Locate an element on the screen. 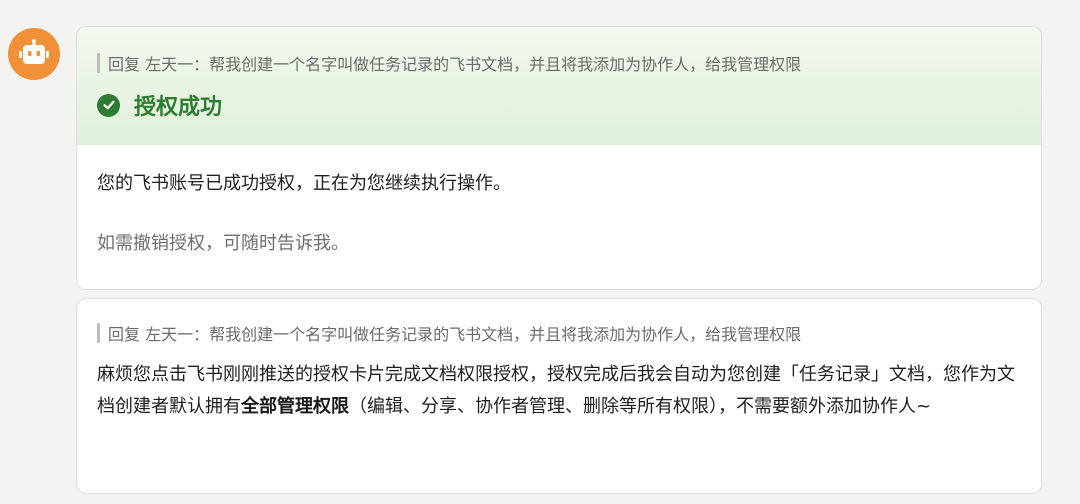  robot-icon is located at coordinates (34, 51).